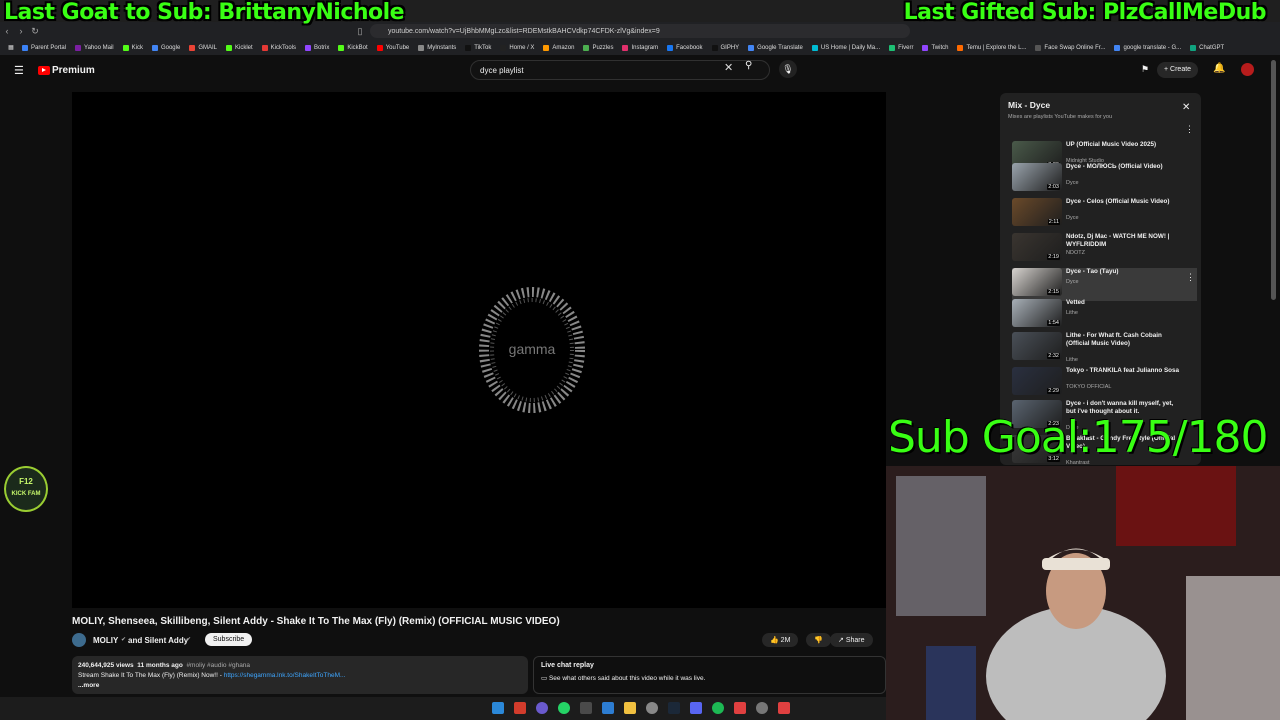  I want to click on playlist-thumbnail: 2:03, so click(1037, 177).